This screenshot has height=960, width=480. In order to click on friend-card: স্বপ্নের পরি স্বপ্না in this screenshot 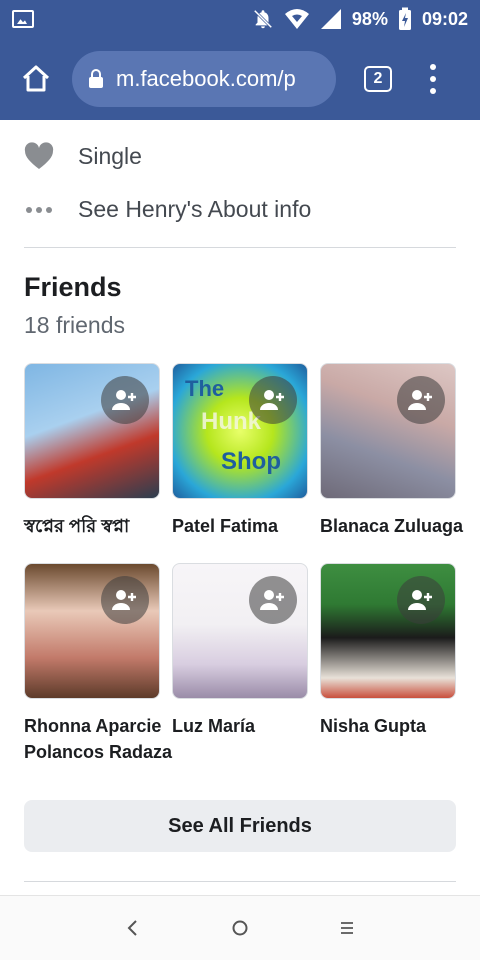, I will do `click(92, 451)`.